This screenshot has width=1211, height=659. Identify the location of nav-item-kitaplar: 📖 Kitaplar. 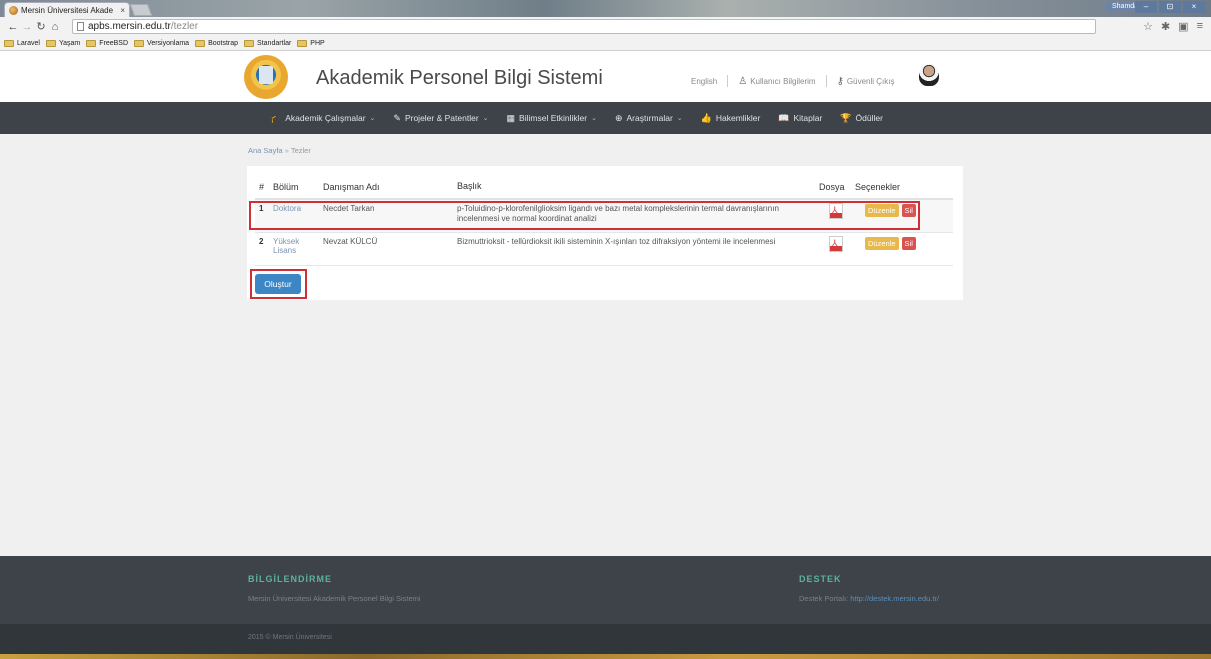
(800, 118).